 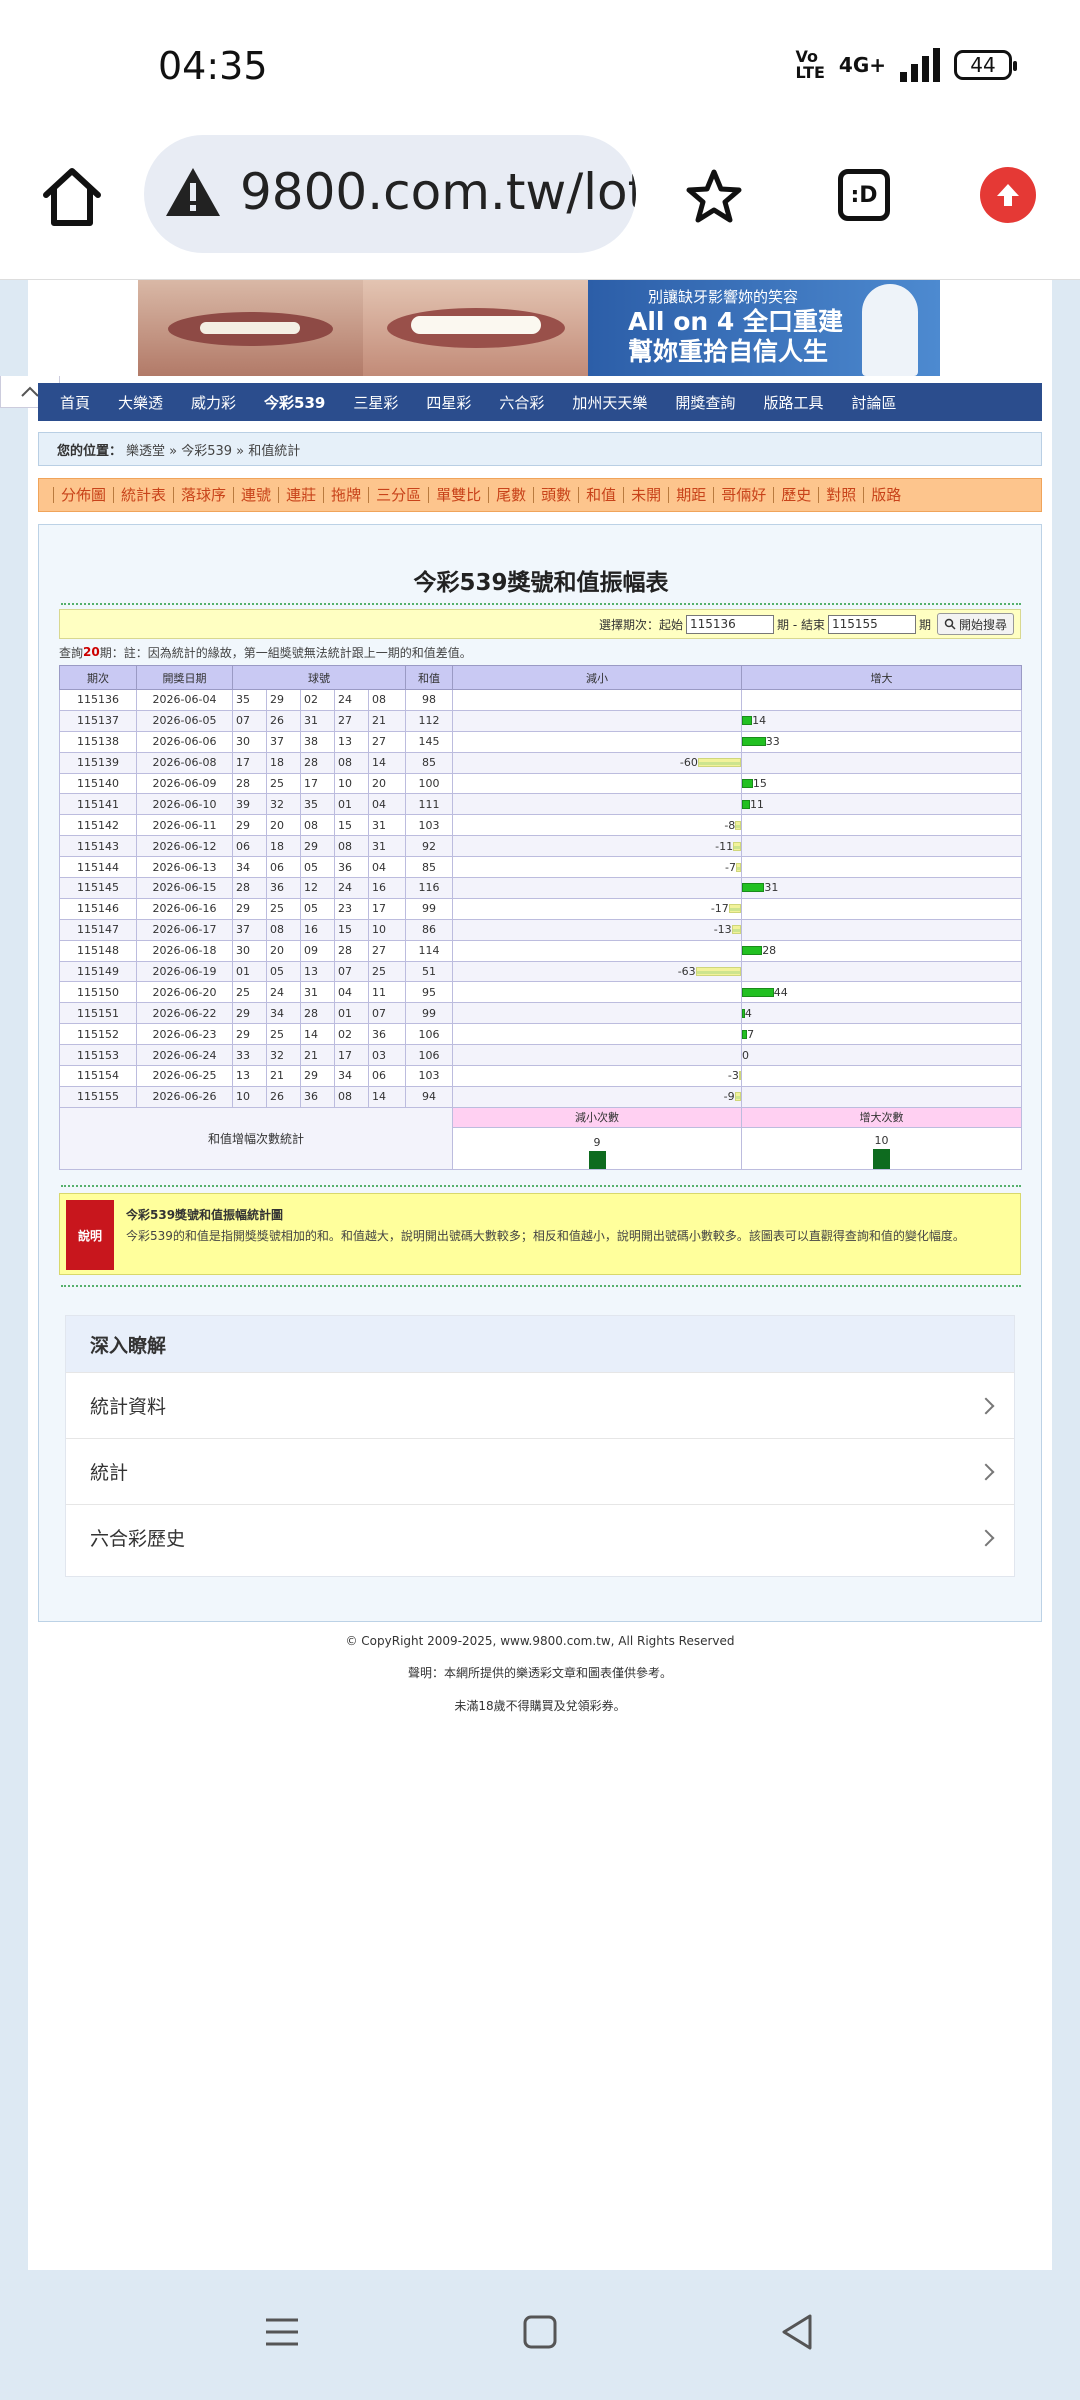 I want to click on ball-cell: 18, so click(x=283, y=762).